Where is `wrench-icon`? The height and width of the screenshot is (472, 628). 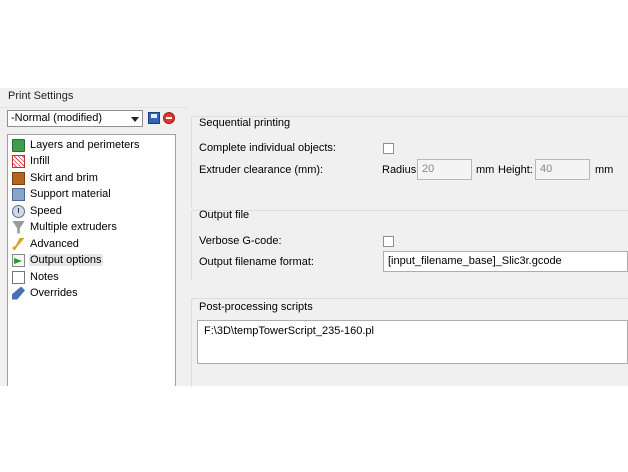
wrench-icon is located at coordinates (18, 293).